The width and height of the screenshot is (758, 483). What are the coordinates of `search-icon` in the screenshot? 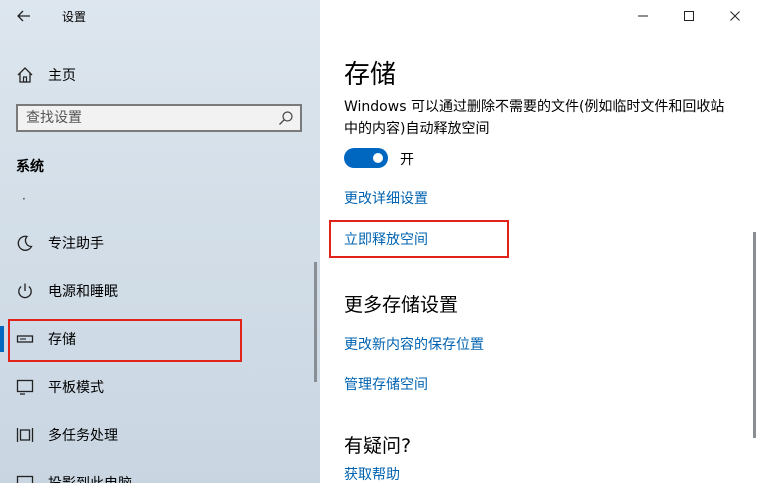 It's located at (286, 118).